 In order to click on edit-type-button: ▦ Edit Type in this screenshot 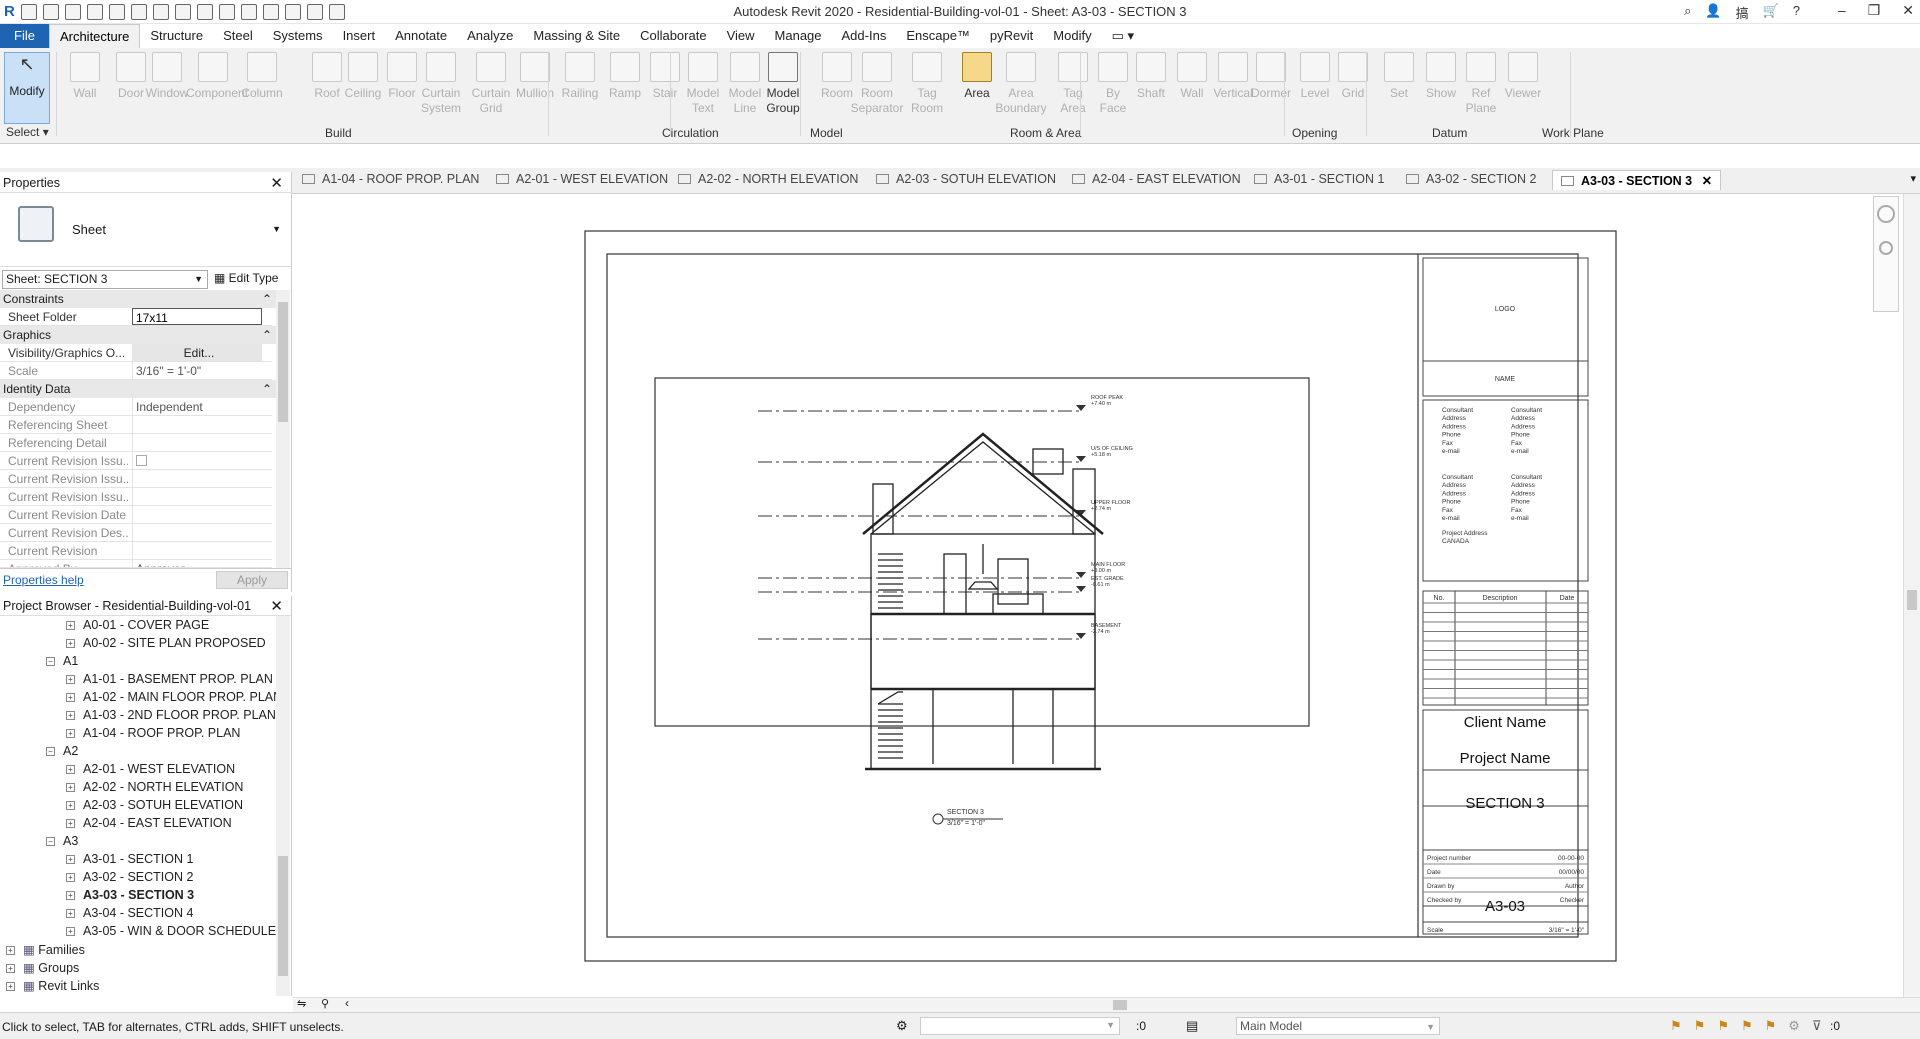, I will do `click(246, 278)`.